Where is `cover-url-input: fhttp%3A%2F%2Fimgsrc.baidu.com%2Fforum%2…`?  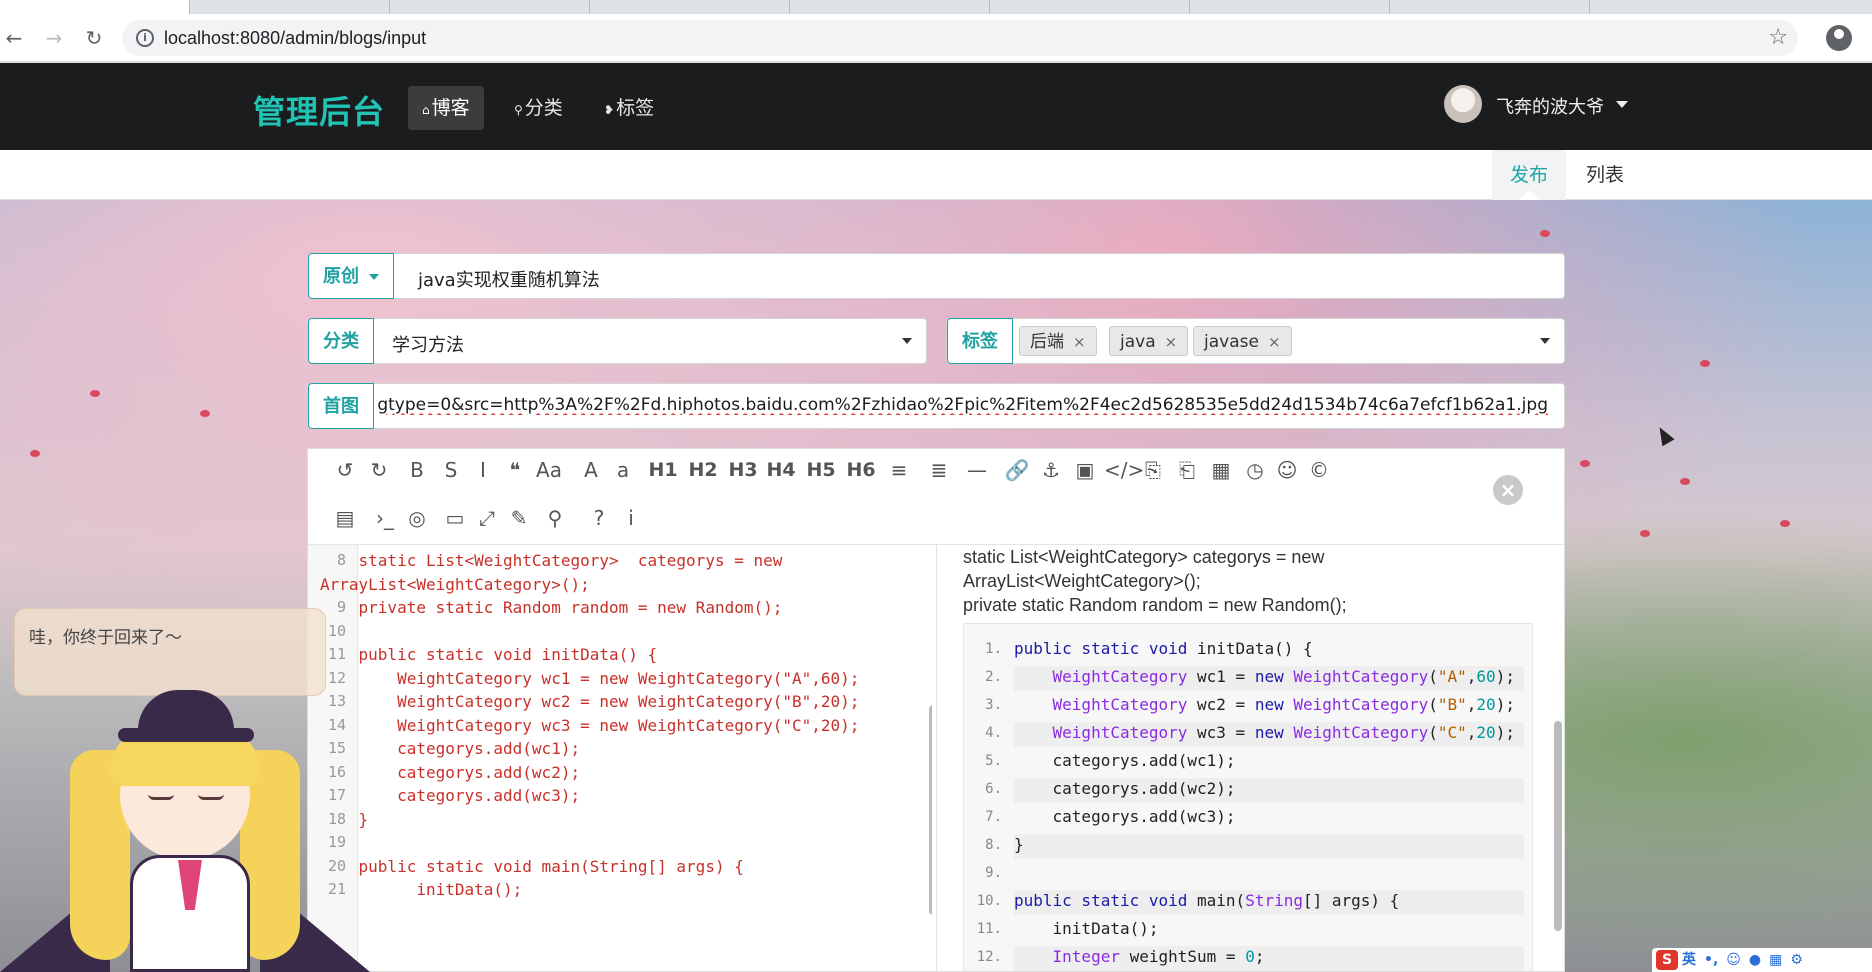 cover-url-input: fhttp%3A%2F%2Fimgsrc.baidu.com%2Fforum%2… is located at coordinates (963, 405).